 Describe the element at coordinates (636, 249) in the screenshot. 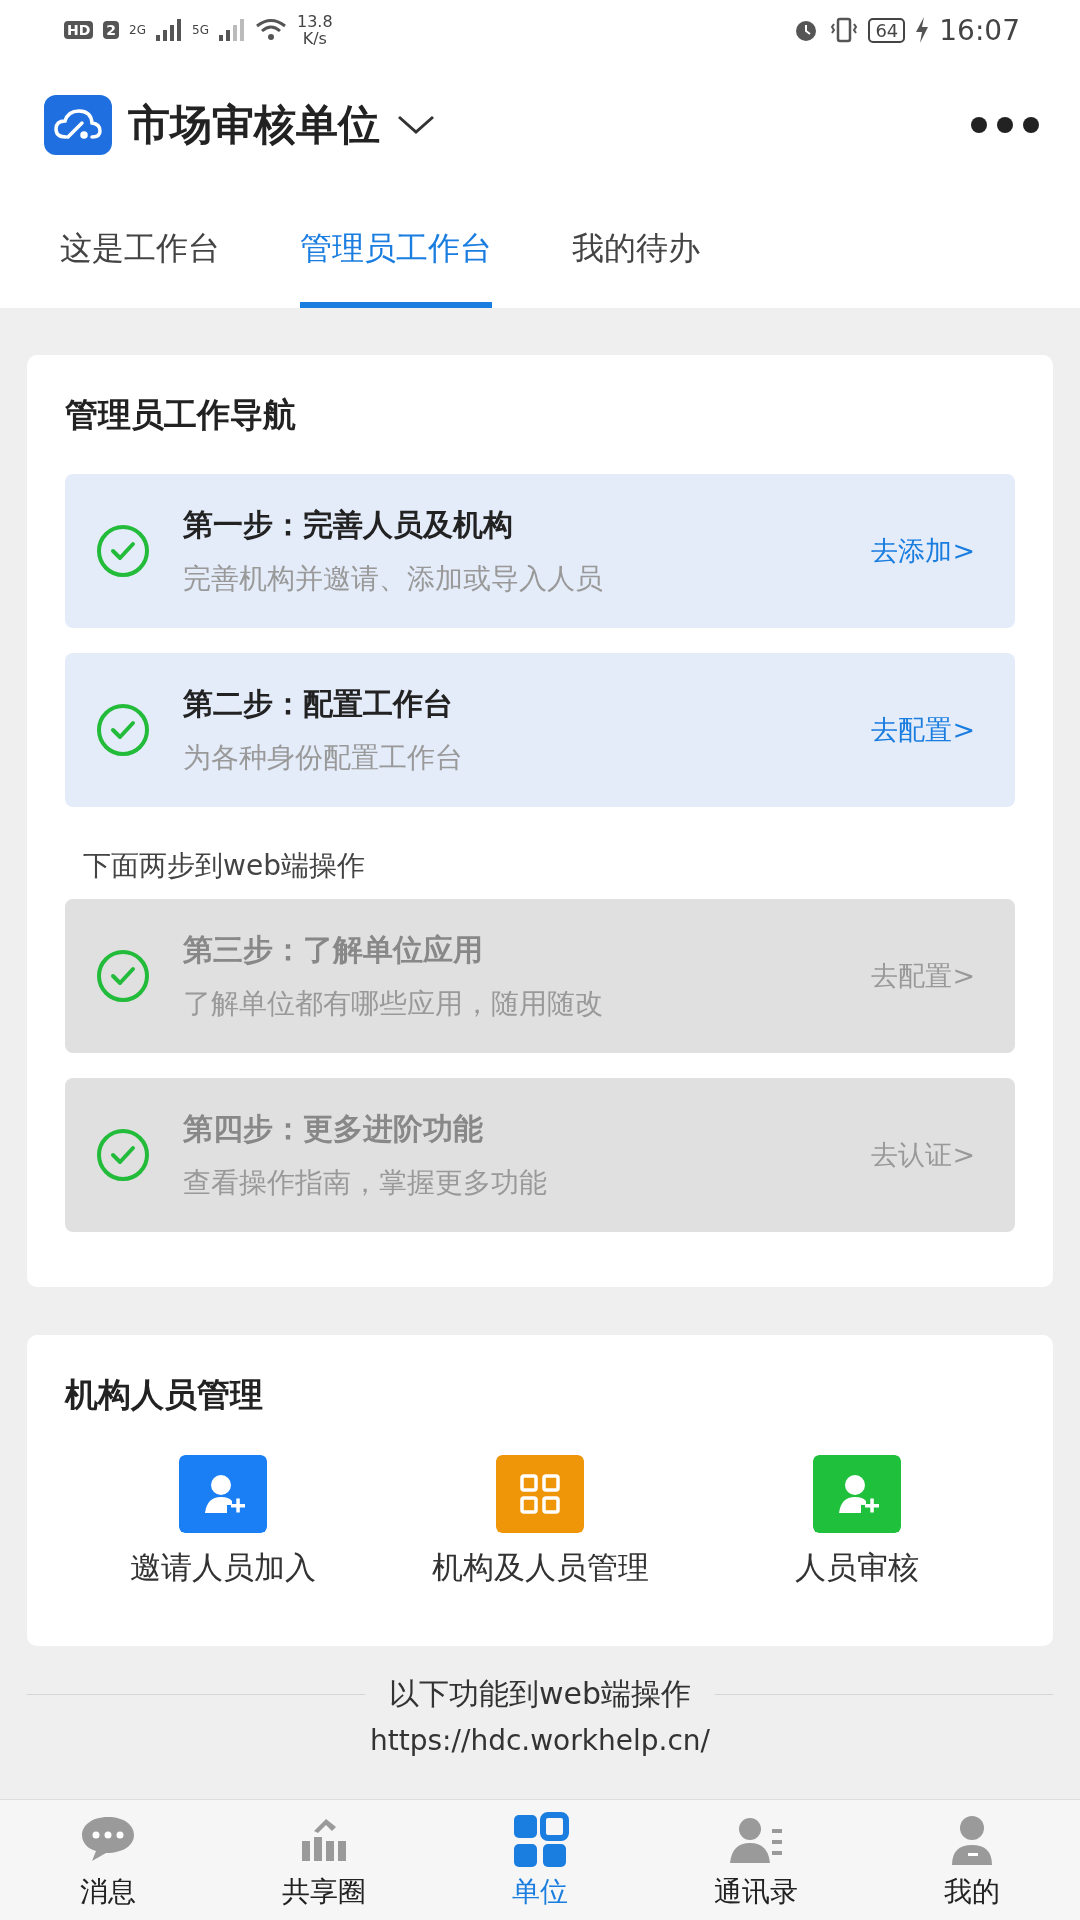

I see `tab: 我的待办` at that location.